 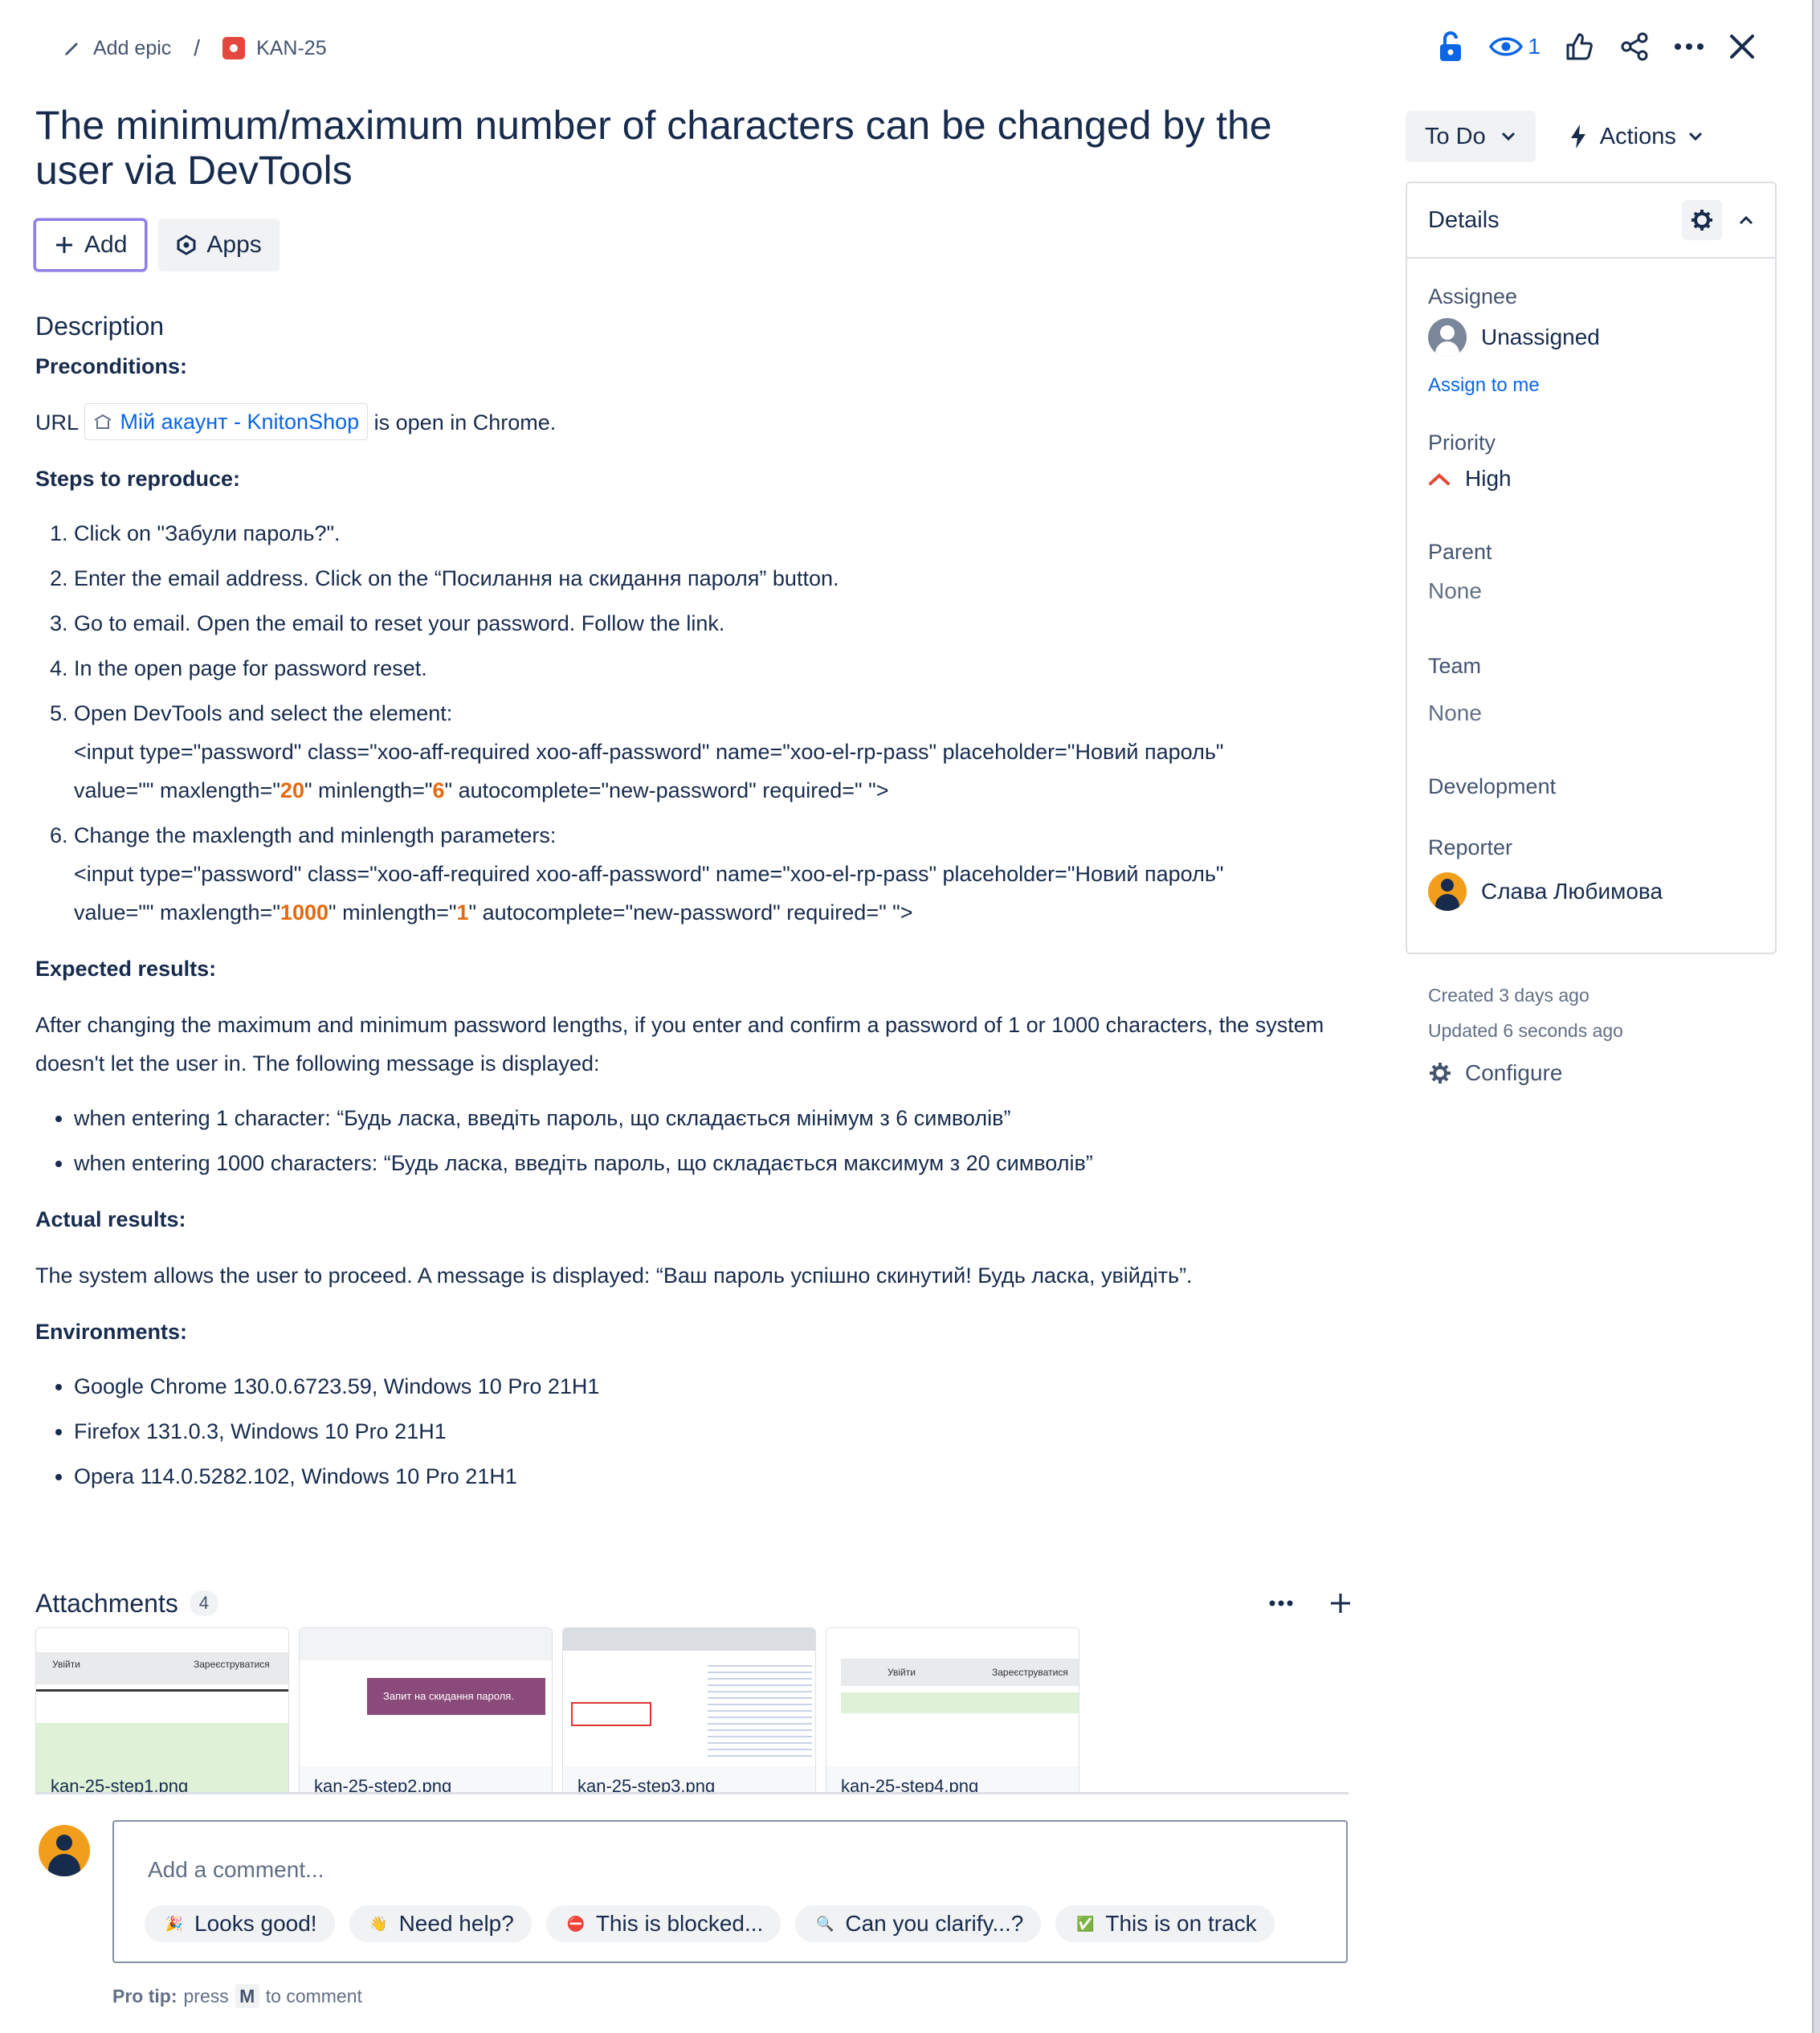 What do you see at coordinates (1514, 1072) in the screenshot?
I see `configure-label: Configure` at bounding box center [1514, 1072].